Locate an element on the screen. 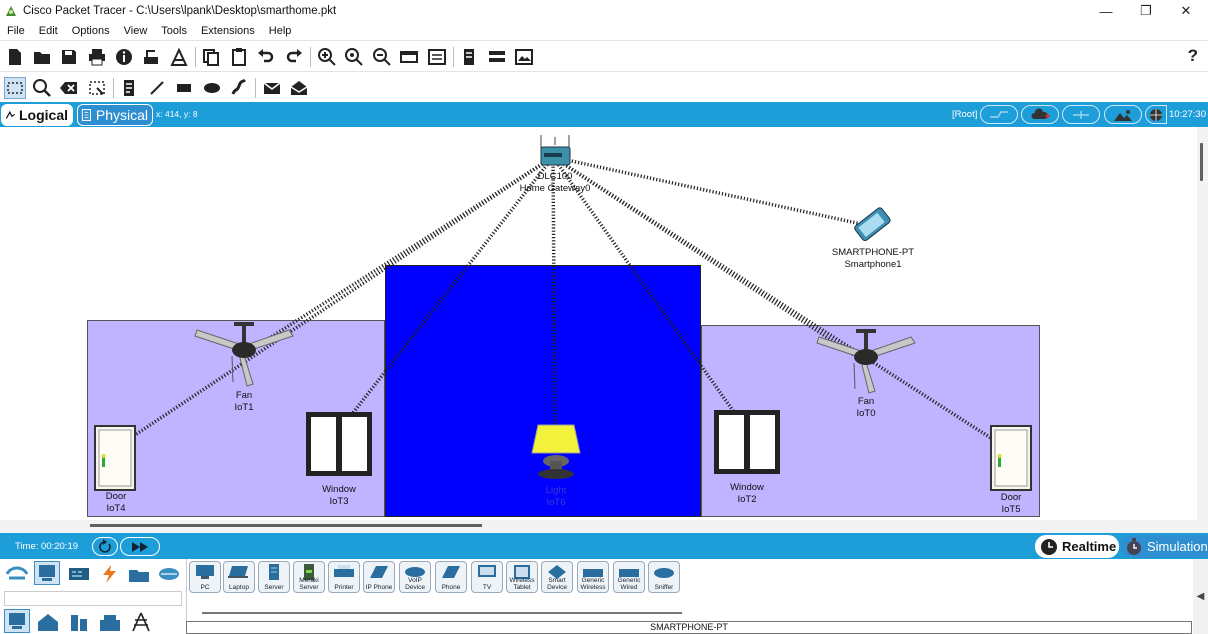 This screenshot has height=634, width=1208. ellipse-tool-icon is located at coordinates (212, 88).